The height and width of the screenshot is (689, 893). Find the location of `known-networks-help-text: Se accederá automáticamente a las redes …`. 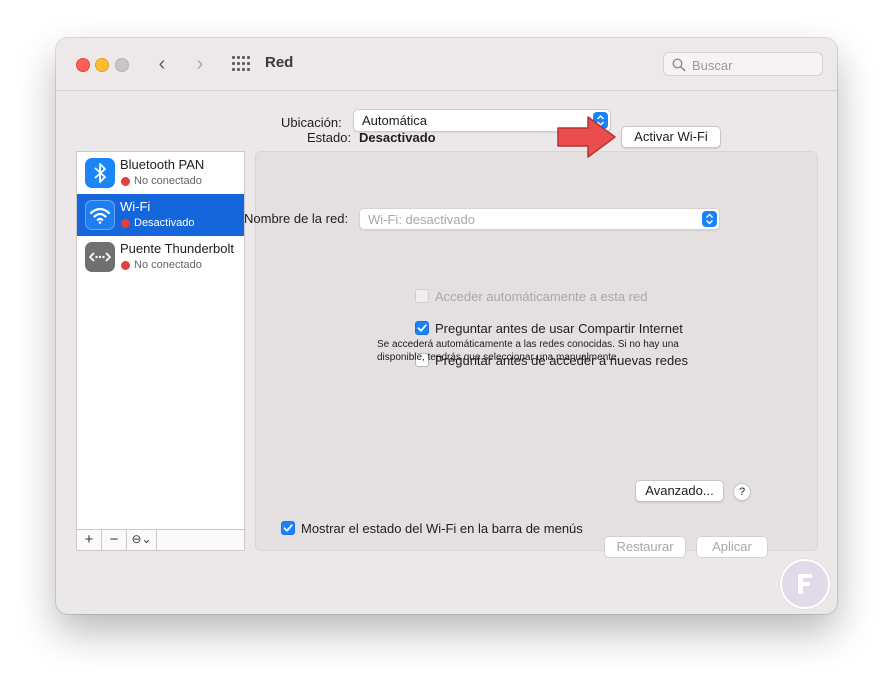

known-networks-help-text: Se accederá automáticamente a las redes … is located at coordinates (528, 351).